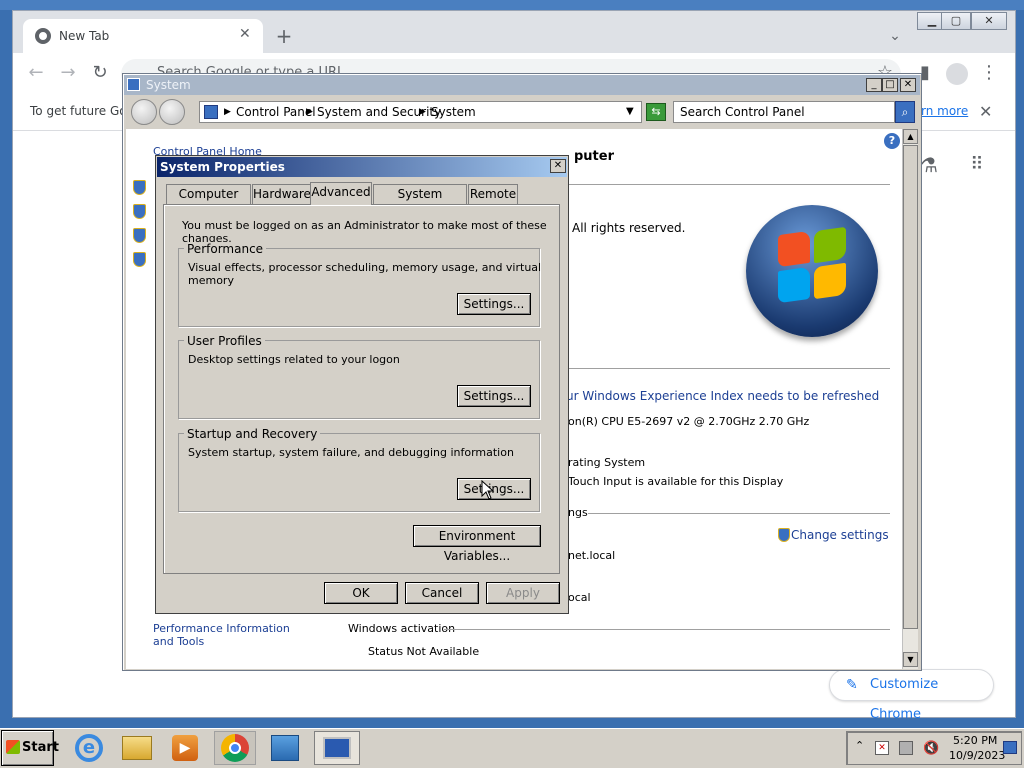  Describe the element at coordinates (233, 635) in the screenshot. I see `performance-info-link: Performance Information and Tools` at that location.